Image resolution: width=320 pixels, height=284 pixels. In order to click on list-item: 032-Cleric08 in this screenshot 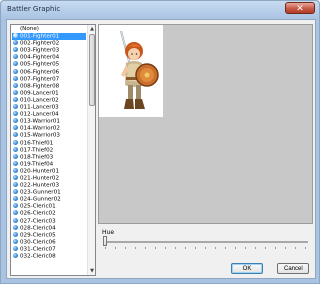, I will do `click(49, 256)`.